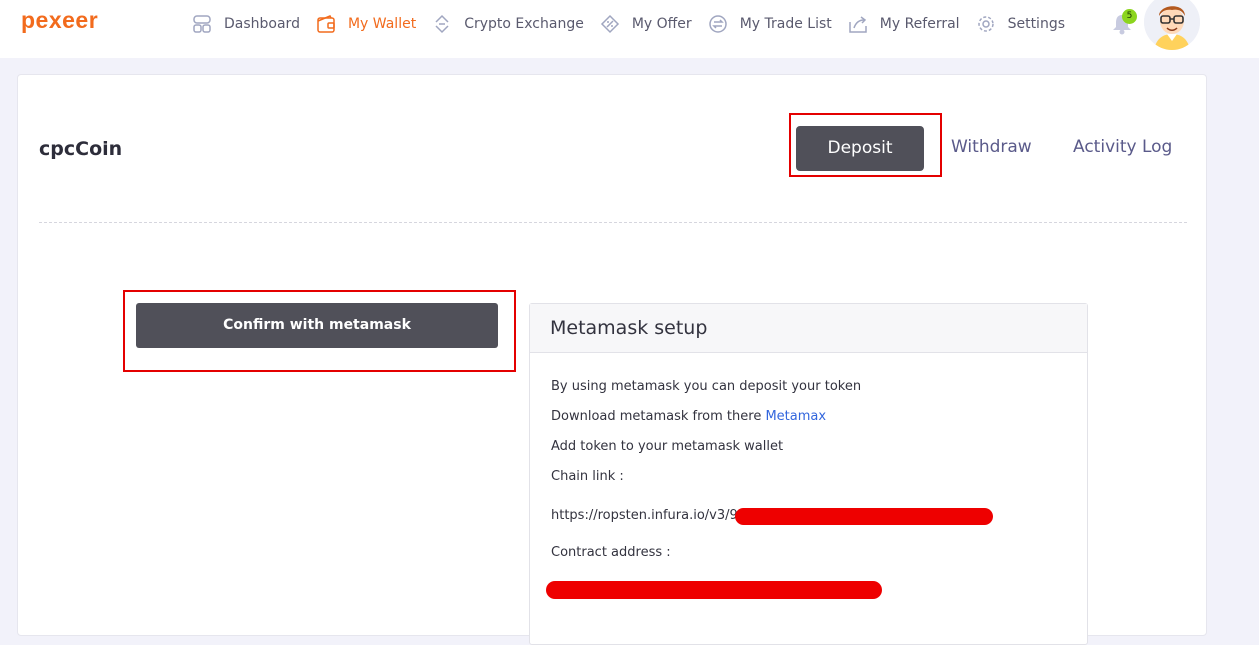 The width and height of the screenshot is (1259, 645). Describe the element at coordinates (611, 552) in the screenshot. I see `contract-address-label: Contract address :` at that location.